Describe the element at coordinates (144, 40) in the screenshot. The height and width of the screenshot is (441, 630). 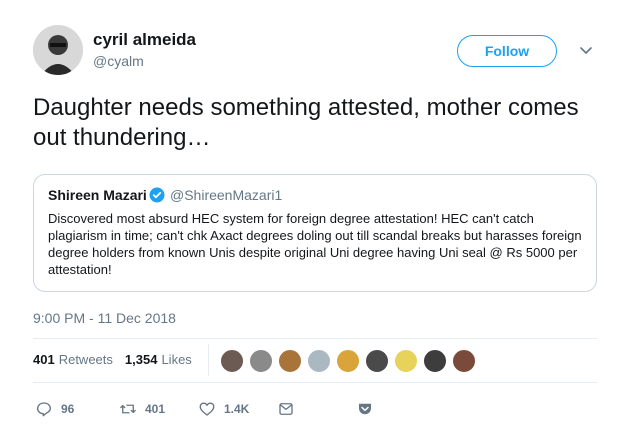
I see `author-name: cyril almeida` at that location.